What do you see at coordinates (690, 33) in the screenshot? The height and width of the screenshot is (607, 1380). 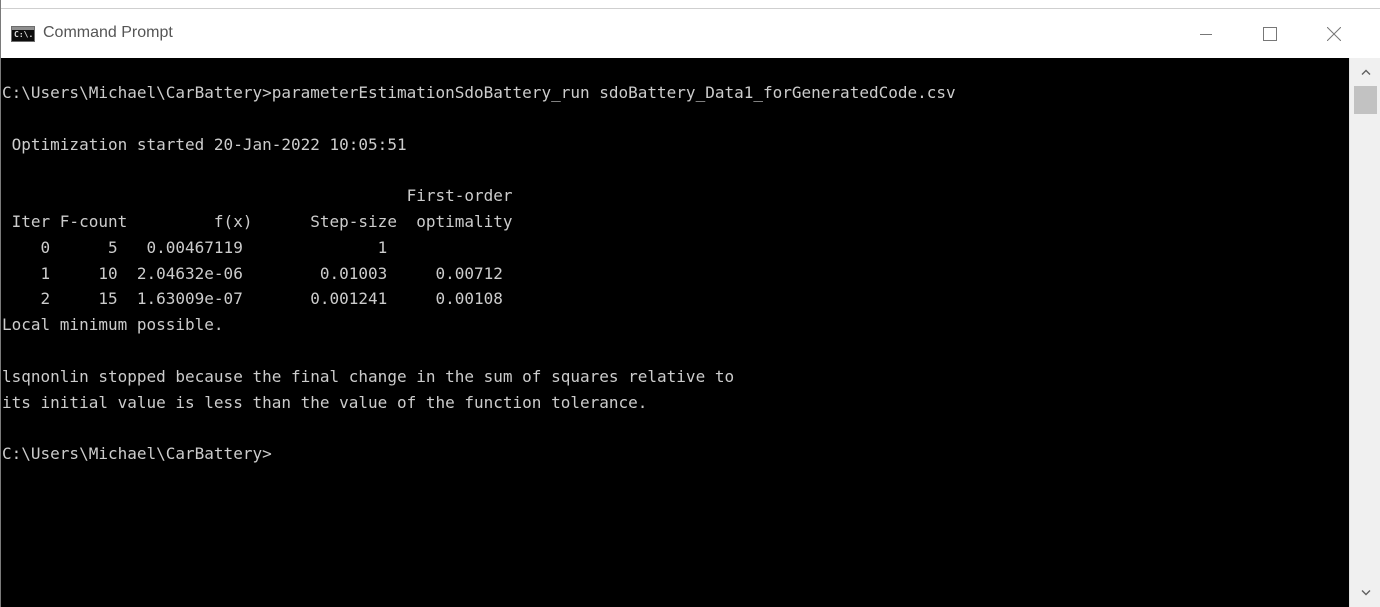 I see `title-bar: C:\. Command Prompt` at bounding box center [690, 33].